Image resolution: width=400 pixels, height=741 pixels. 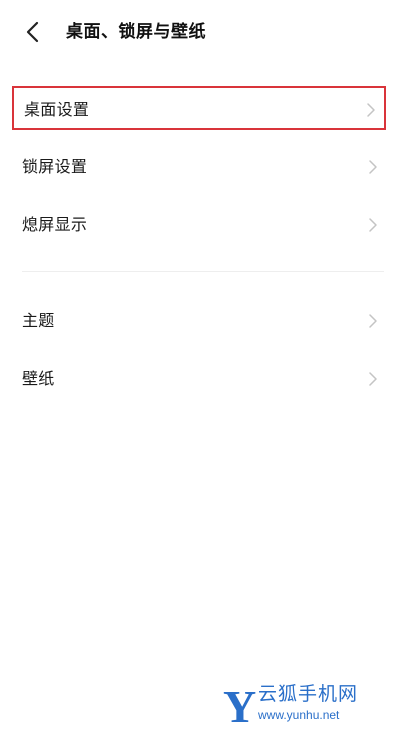 I want to click on back-button, so click(x=35, y=32).